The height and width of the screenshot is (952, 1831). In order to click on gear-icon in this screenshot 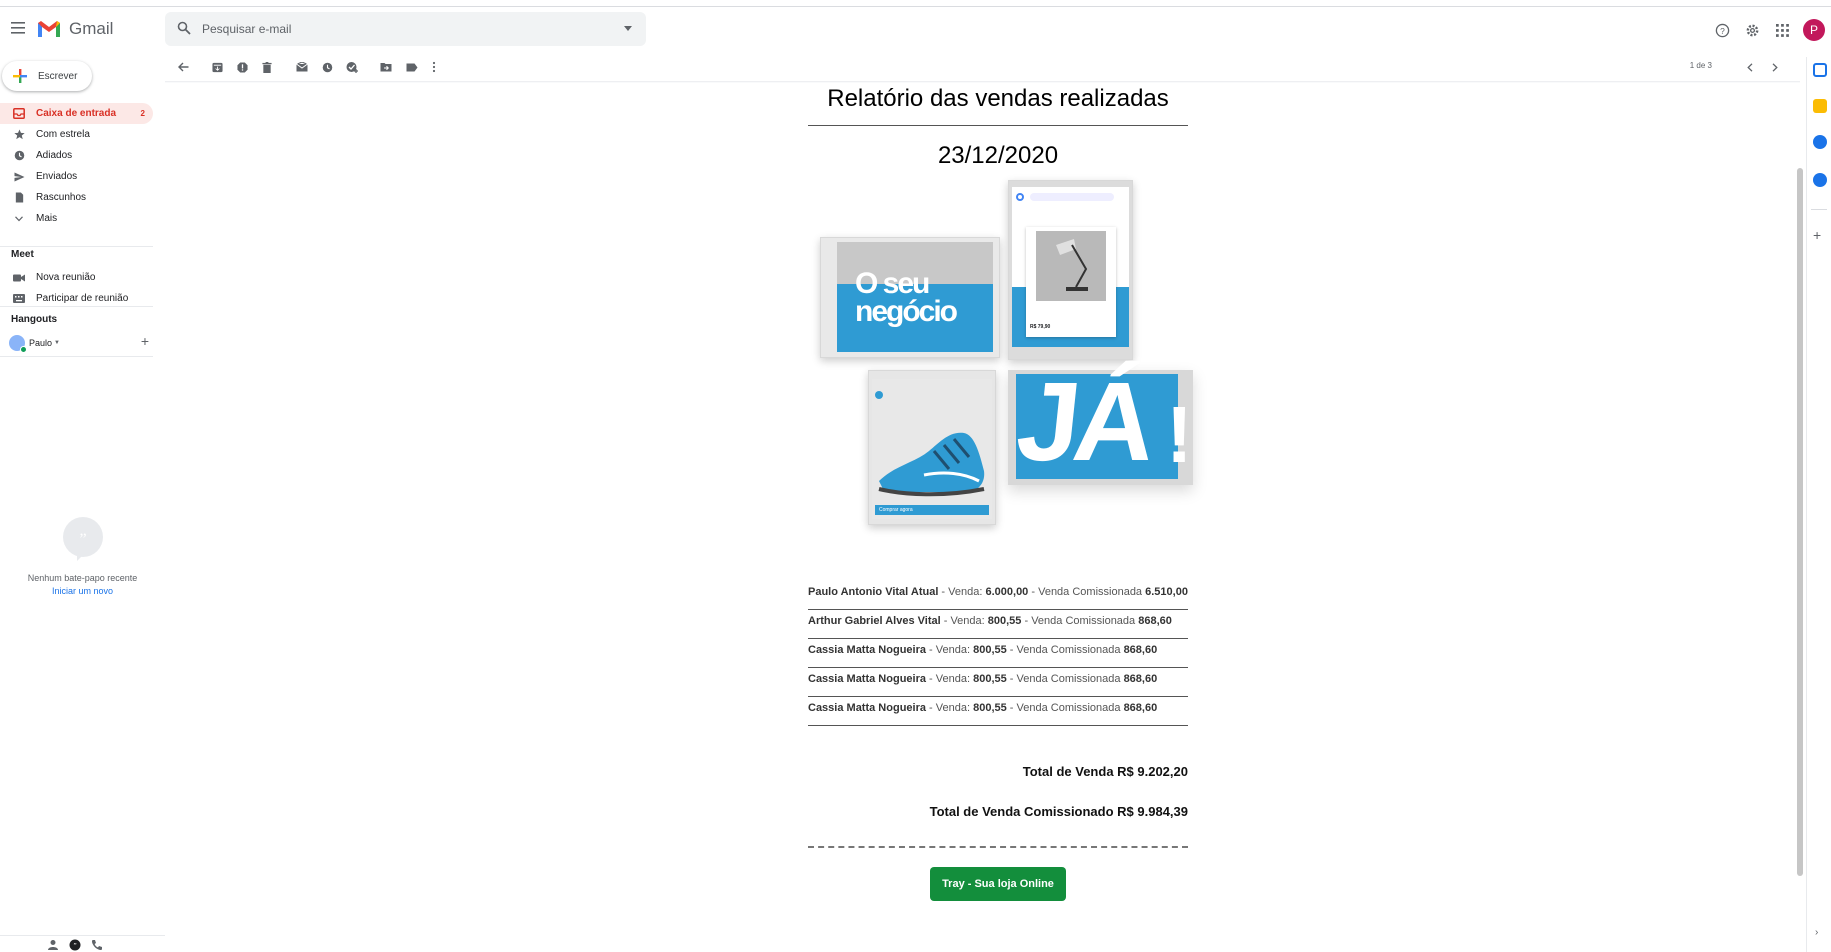, I will do `click(1752, 30)`.